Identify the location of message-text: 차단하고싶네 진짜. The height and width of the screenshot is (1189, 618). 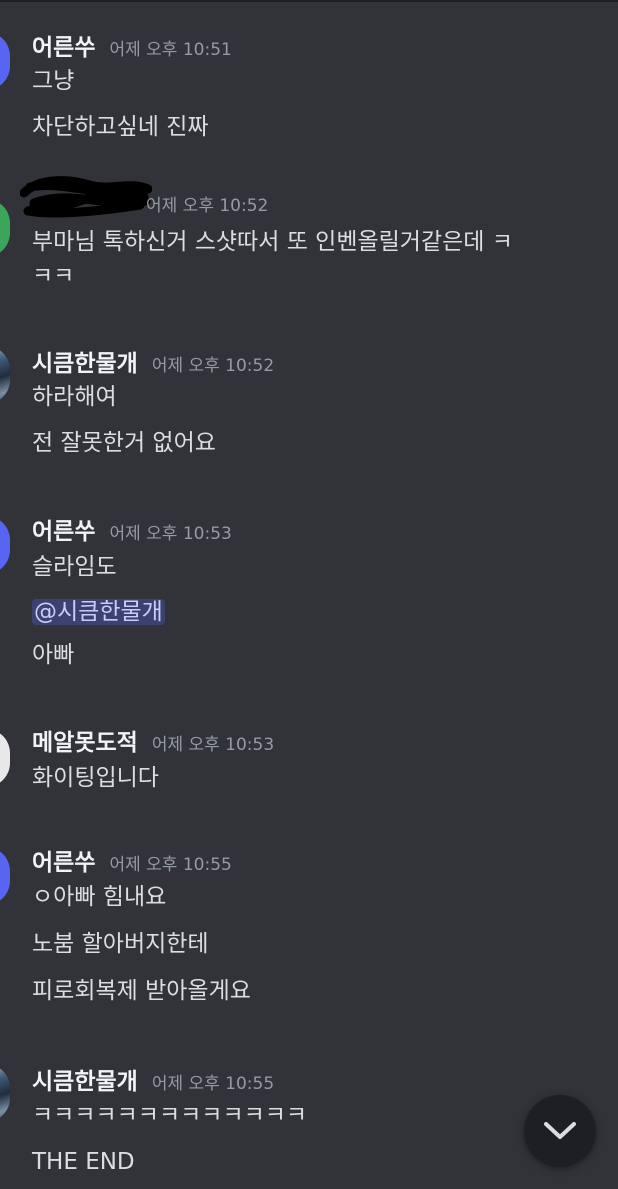
(120, 127).